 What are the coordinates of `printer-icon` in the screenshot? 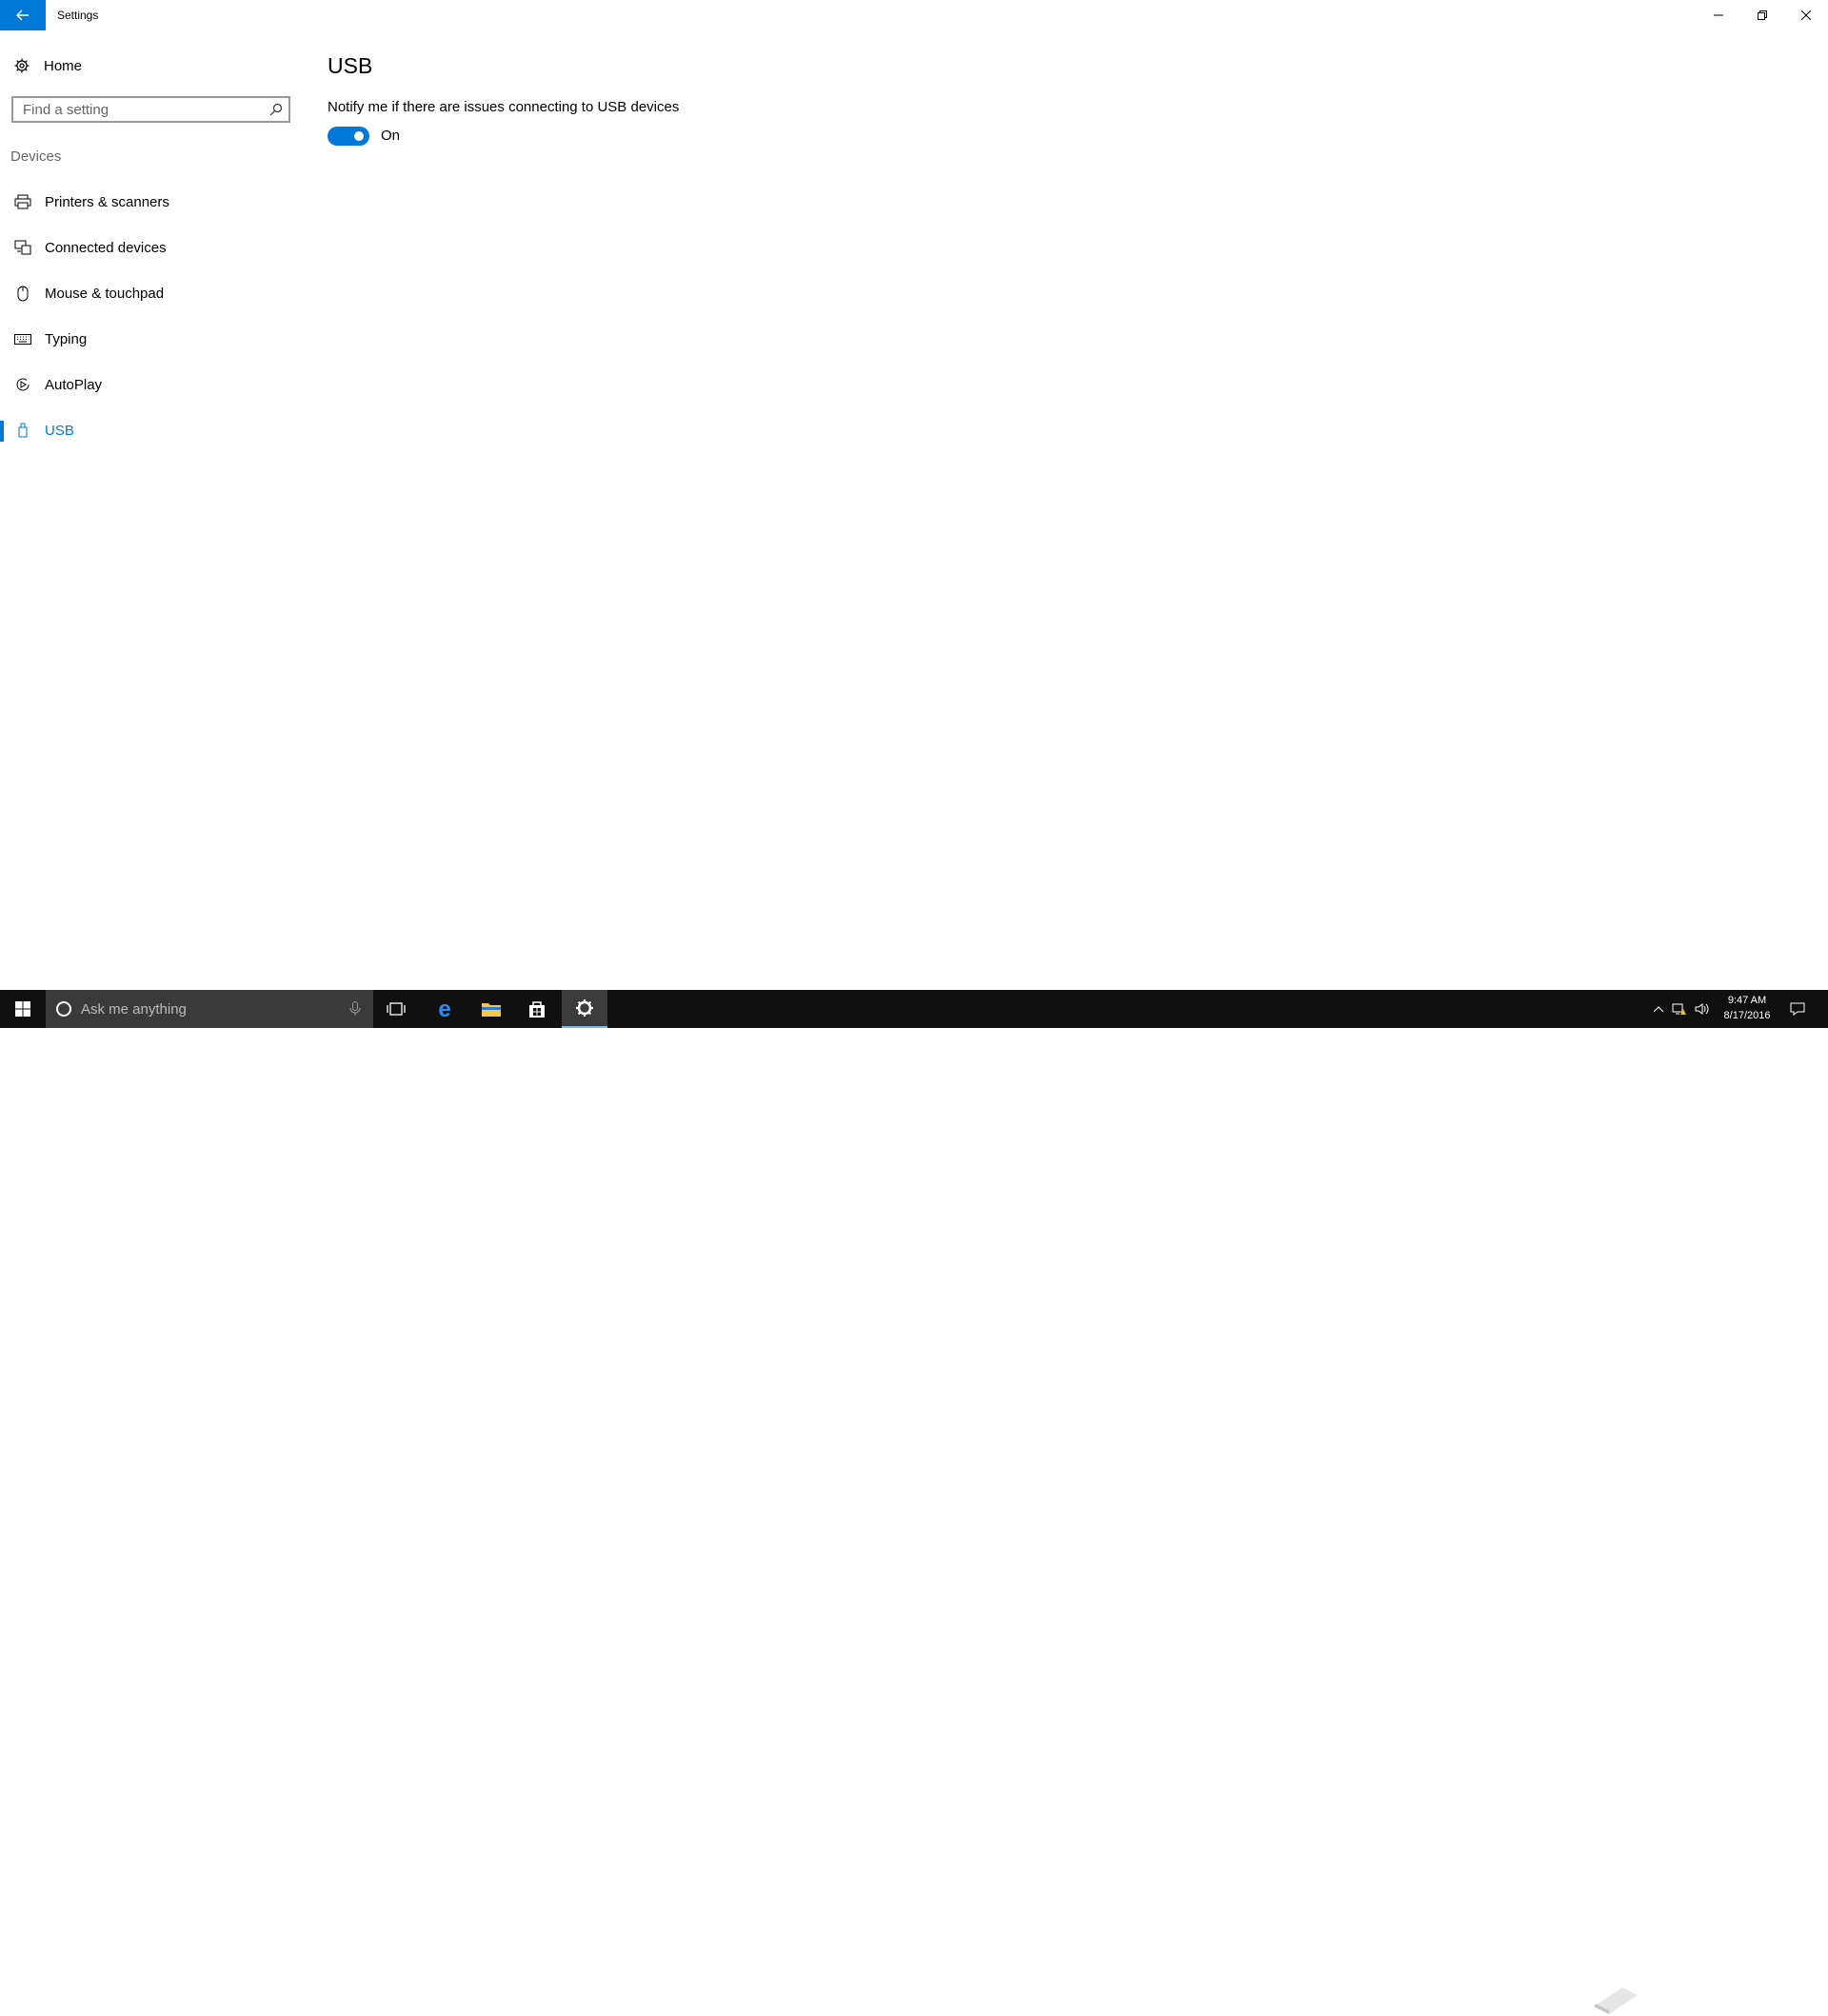 It's located at (22, 201).